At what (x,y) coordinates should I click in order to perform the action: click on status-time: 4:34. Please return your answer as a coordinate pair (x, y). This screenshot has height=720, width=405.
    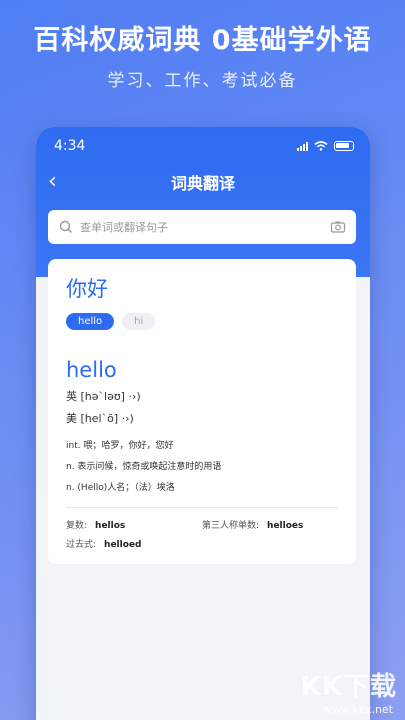
    Looking at the image, I should click on (70, 146).